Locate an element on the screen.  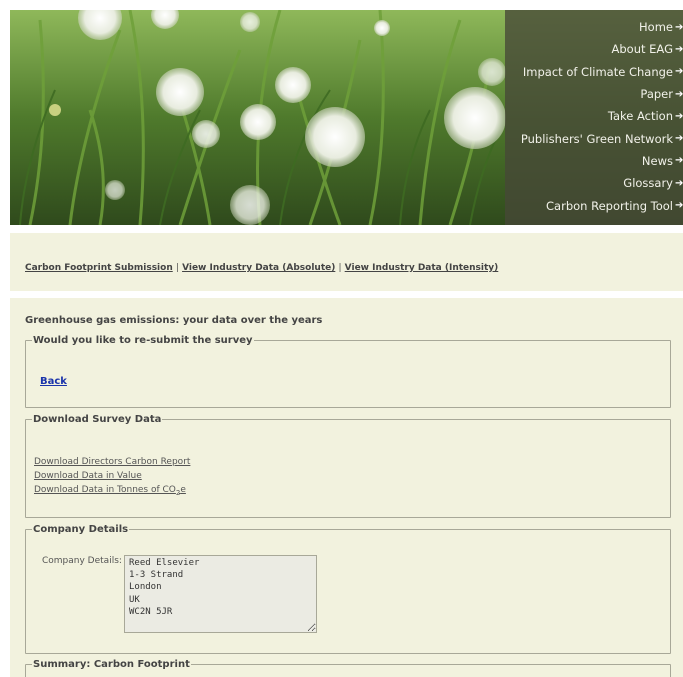
tab-carbon-footprint-submission: Carbon Footprint Submission is located at coordinates (99, 268).